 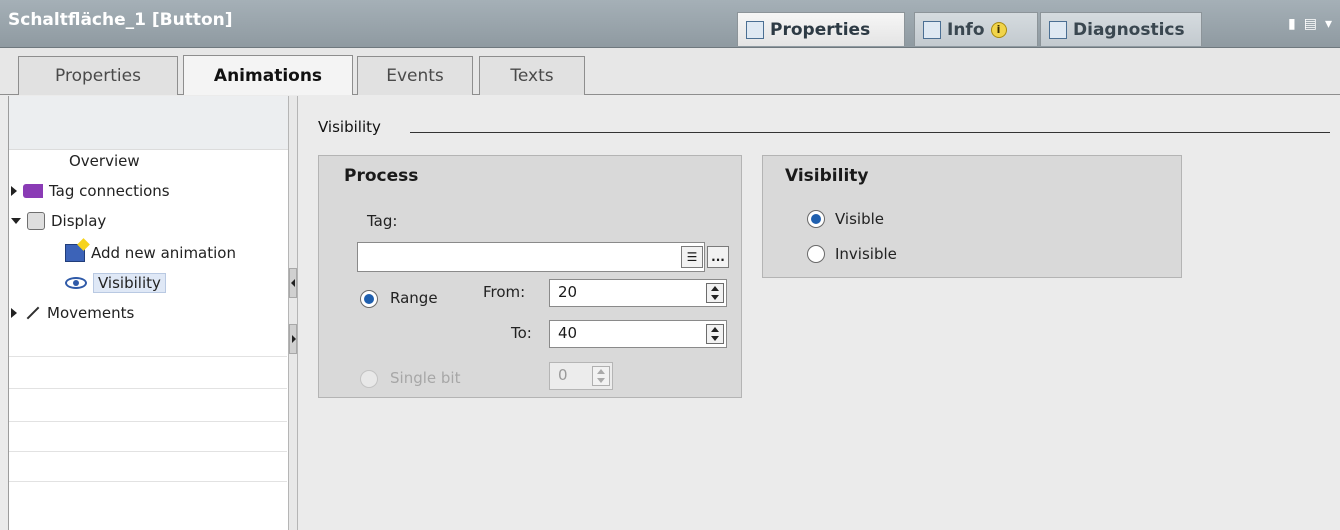 I want to click on tree-item-display: Display, so click(x=58, y=221).